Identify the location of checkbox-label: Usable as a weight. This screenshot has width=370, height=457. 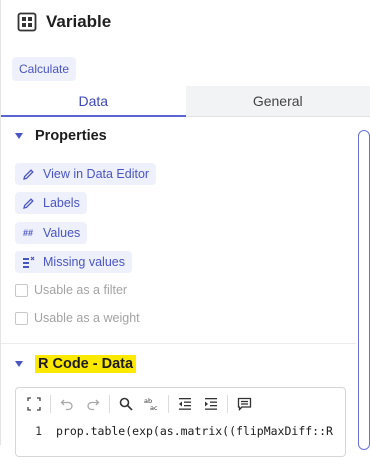
(87, 318).